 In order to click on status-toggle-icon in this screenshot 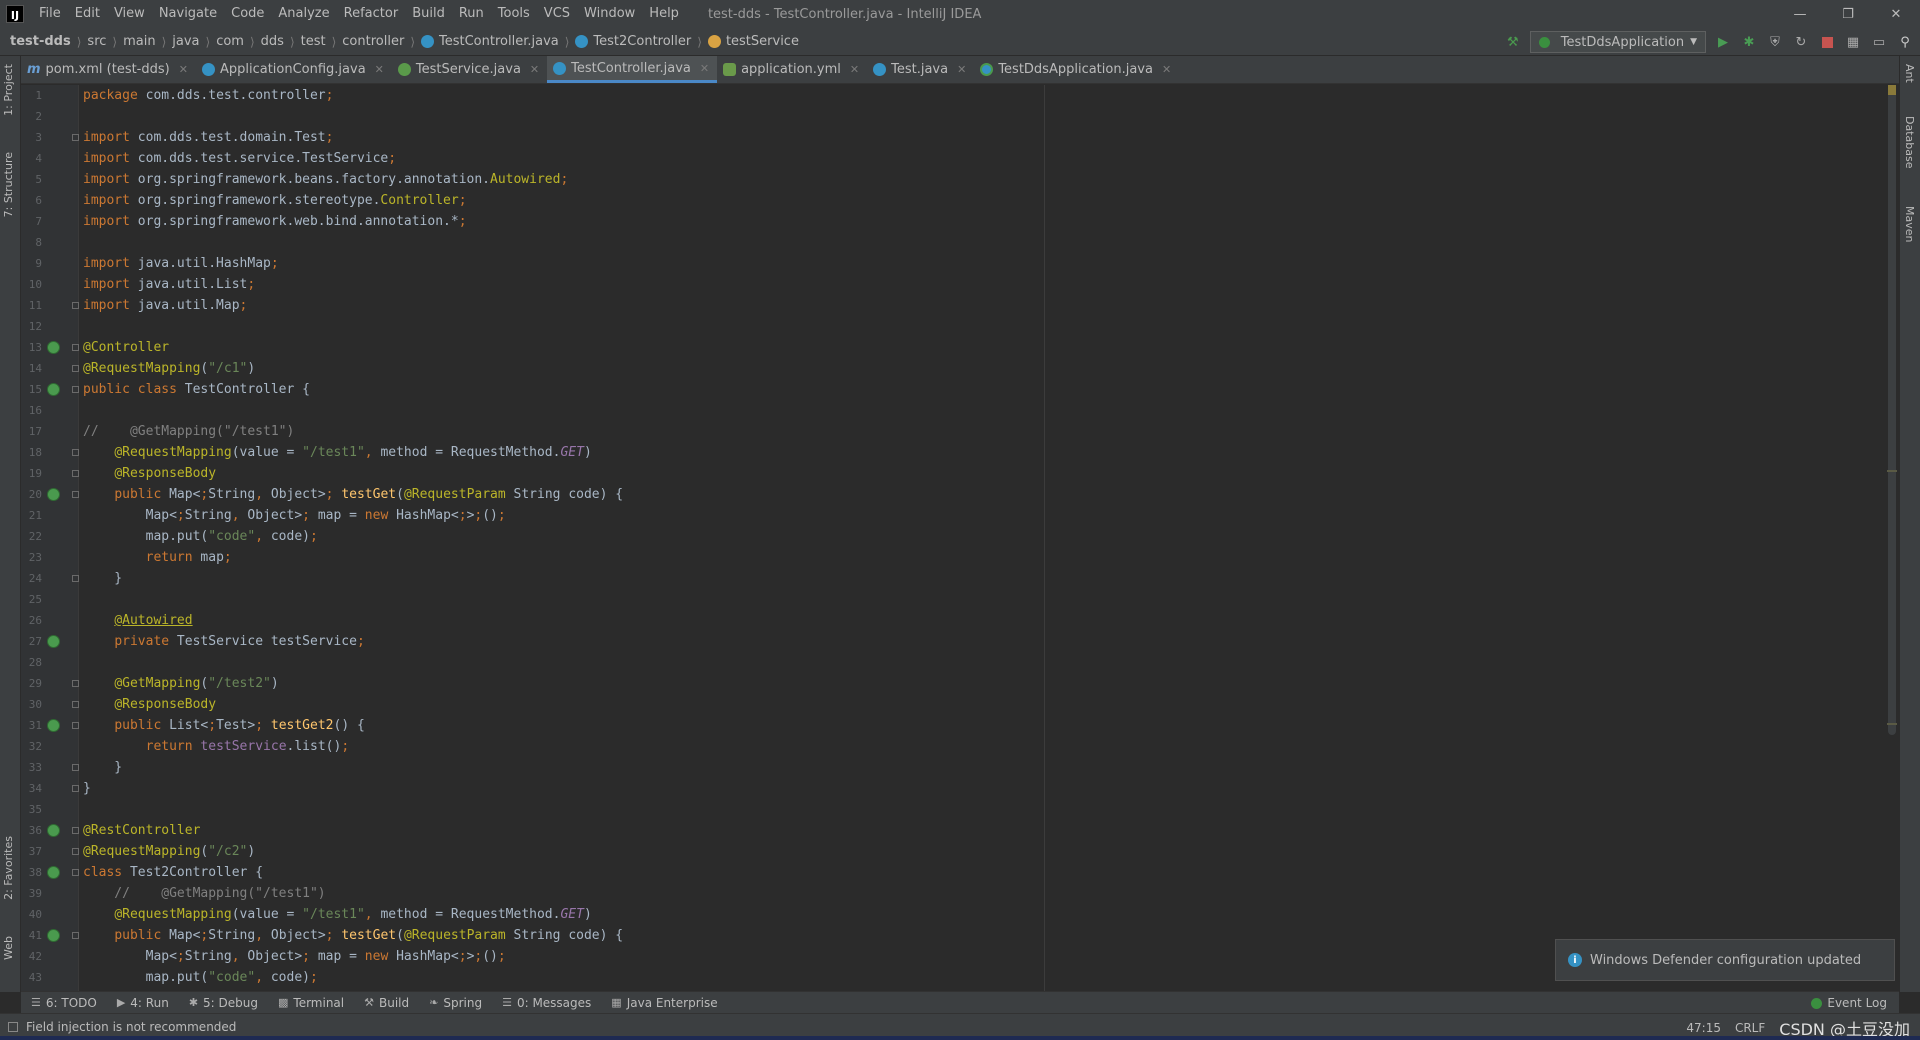, I will do `click(13, 1027)`.